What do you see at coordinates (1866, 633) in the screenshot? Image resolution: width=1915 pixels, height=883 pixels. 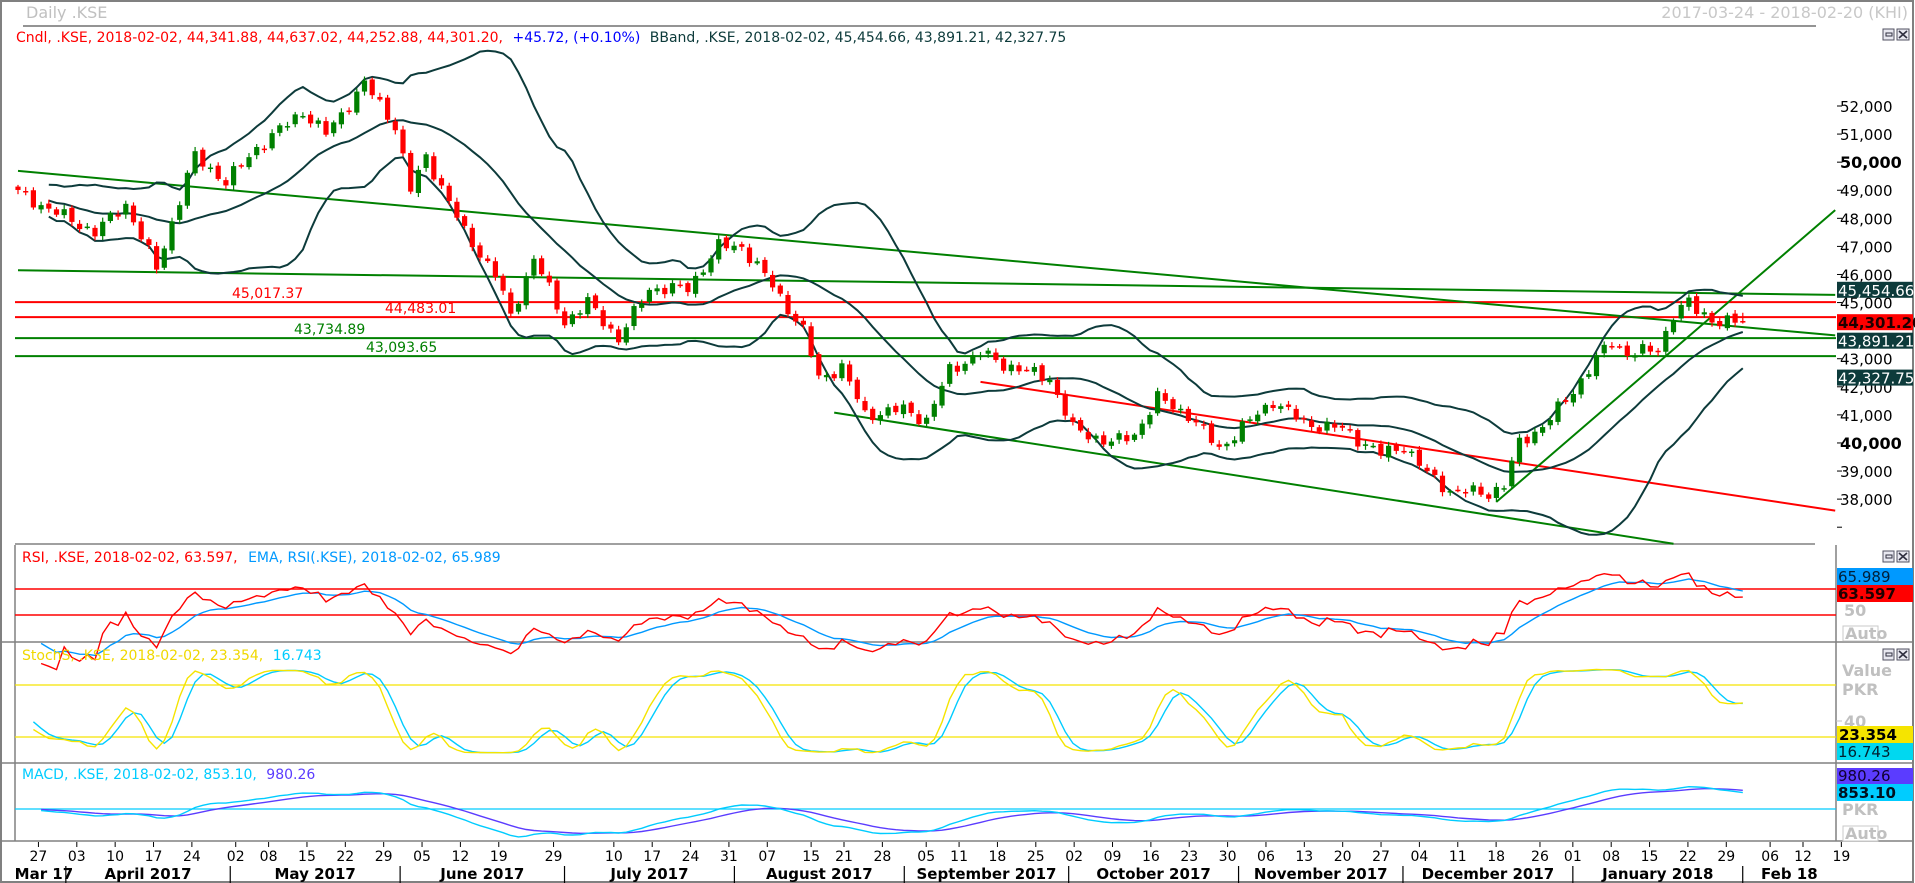 I see `rsi-auto-label: Auto` at bounding box center [1866, 633].